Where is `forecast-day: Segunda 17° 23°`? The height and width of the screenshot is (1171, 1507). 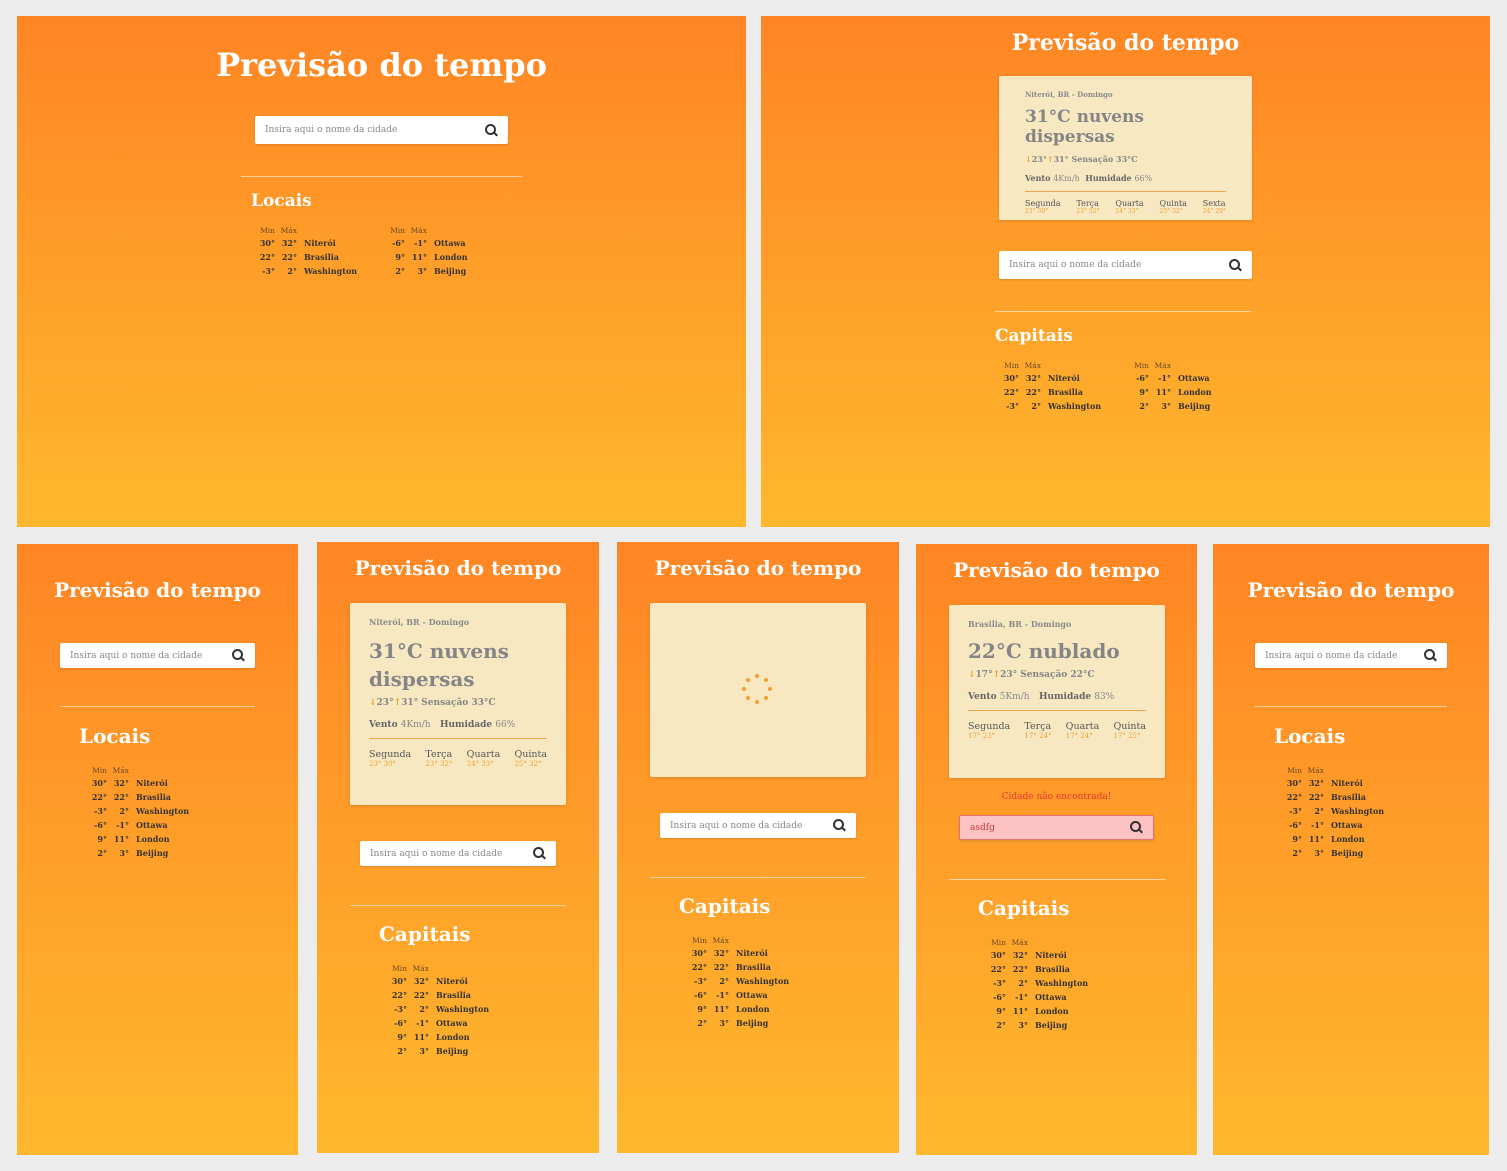 forecast-day: Segunda 17° 23° is located at coordinates (989, 730).